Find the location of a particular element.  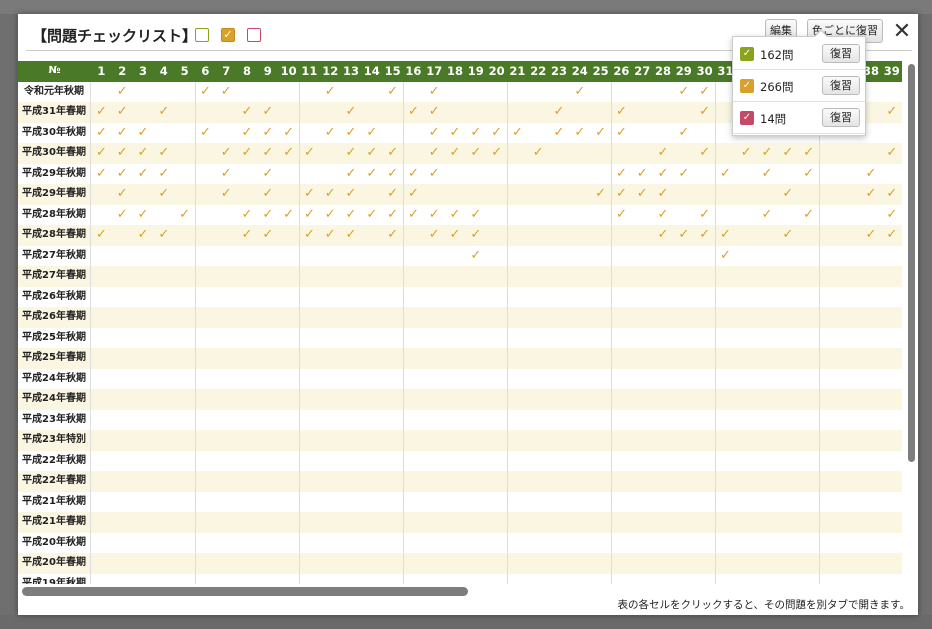

close-icon: ✕ is located at coordinates (902, 32).